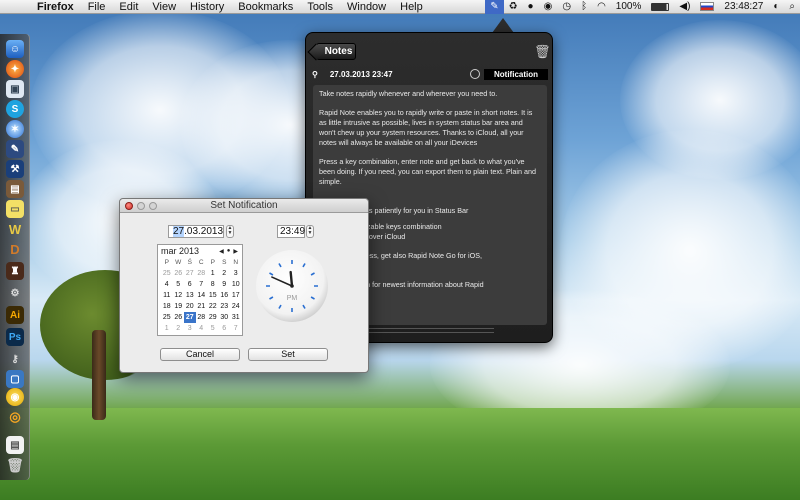 The image size is (800, 500). Describe the element at coordinates (202, 295) in the screenshot. I see `calendar-day: 14` at that location.